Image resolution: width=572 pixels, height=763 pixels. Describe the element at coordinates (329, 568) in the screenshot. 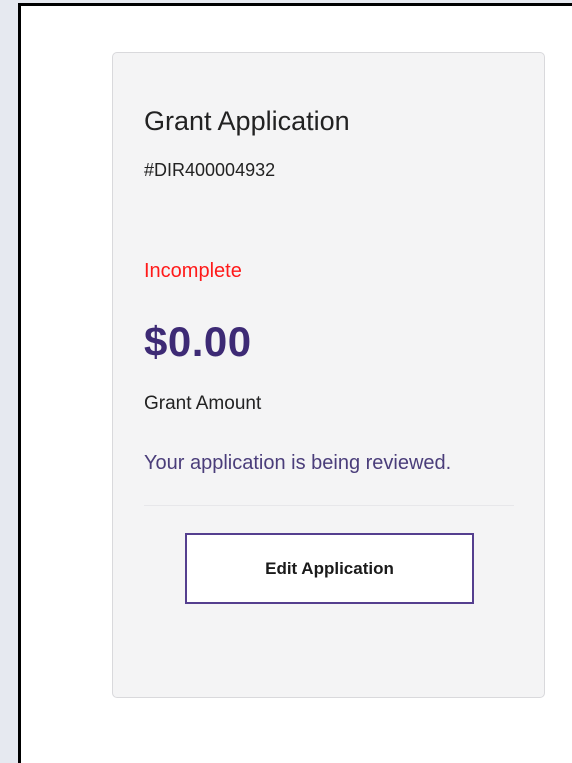

I see `edit-application-button: Edit Application` at that location.